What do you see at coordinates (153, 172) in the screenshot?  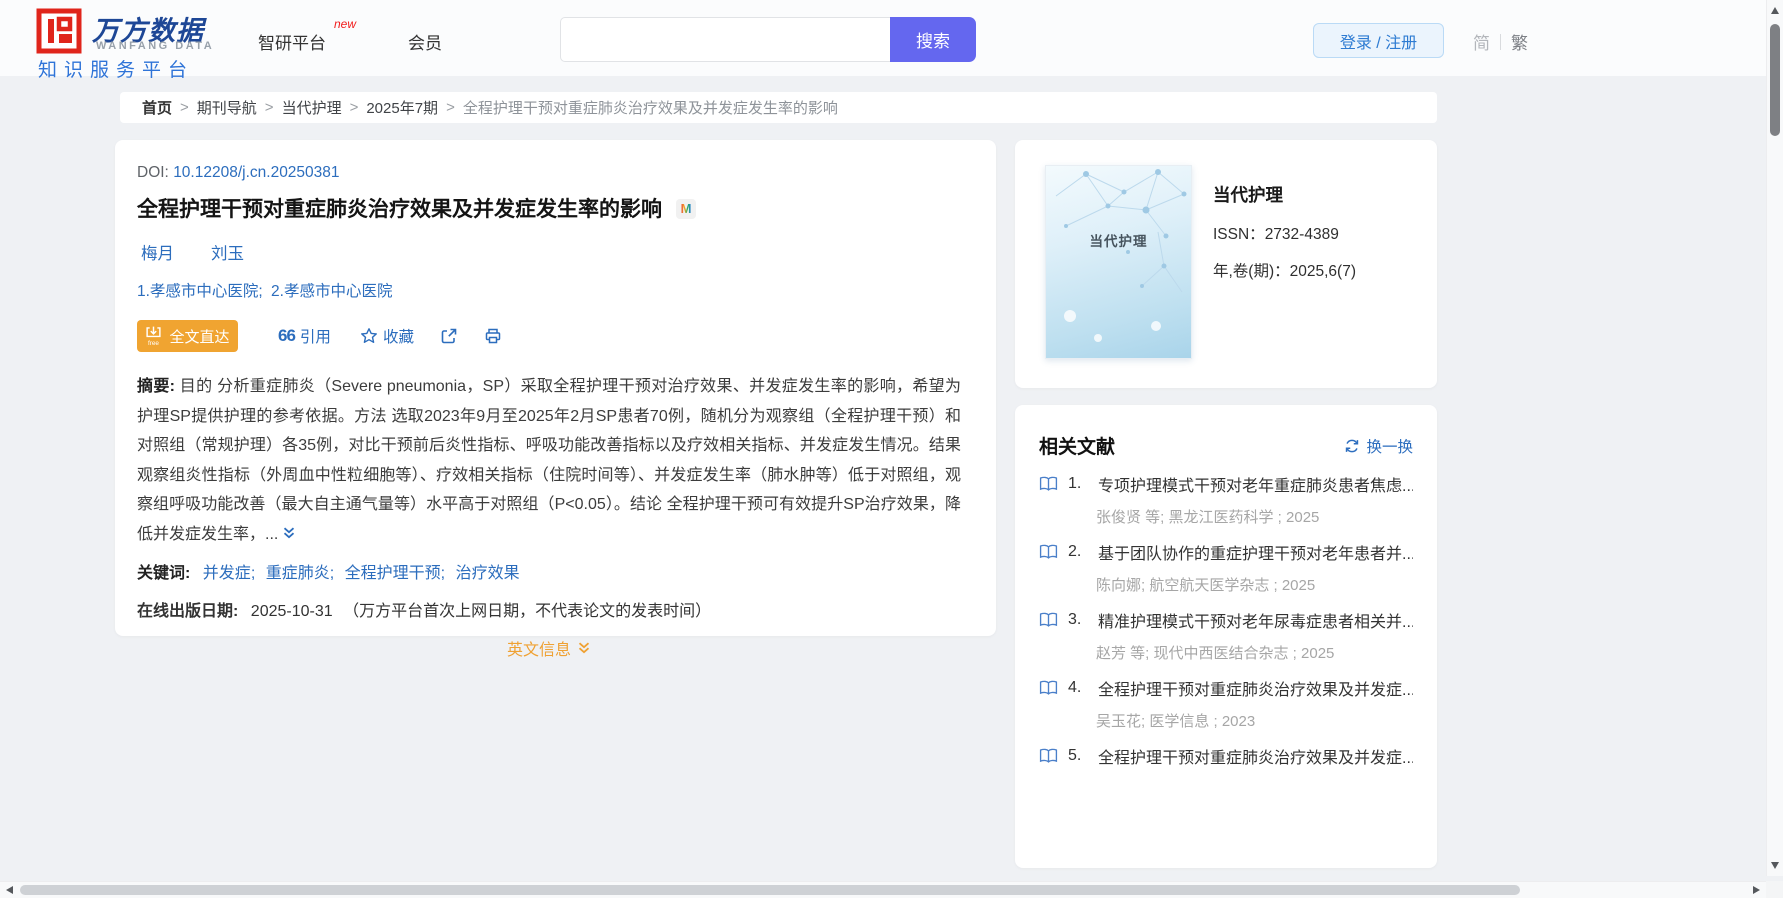 I see `doi-label: DOI:` at bounding box center [153, 172].